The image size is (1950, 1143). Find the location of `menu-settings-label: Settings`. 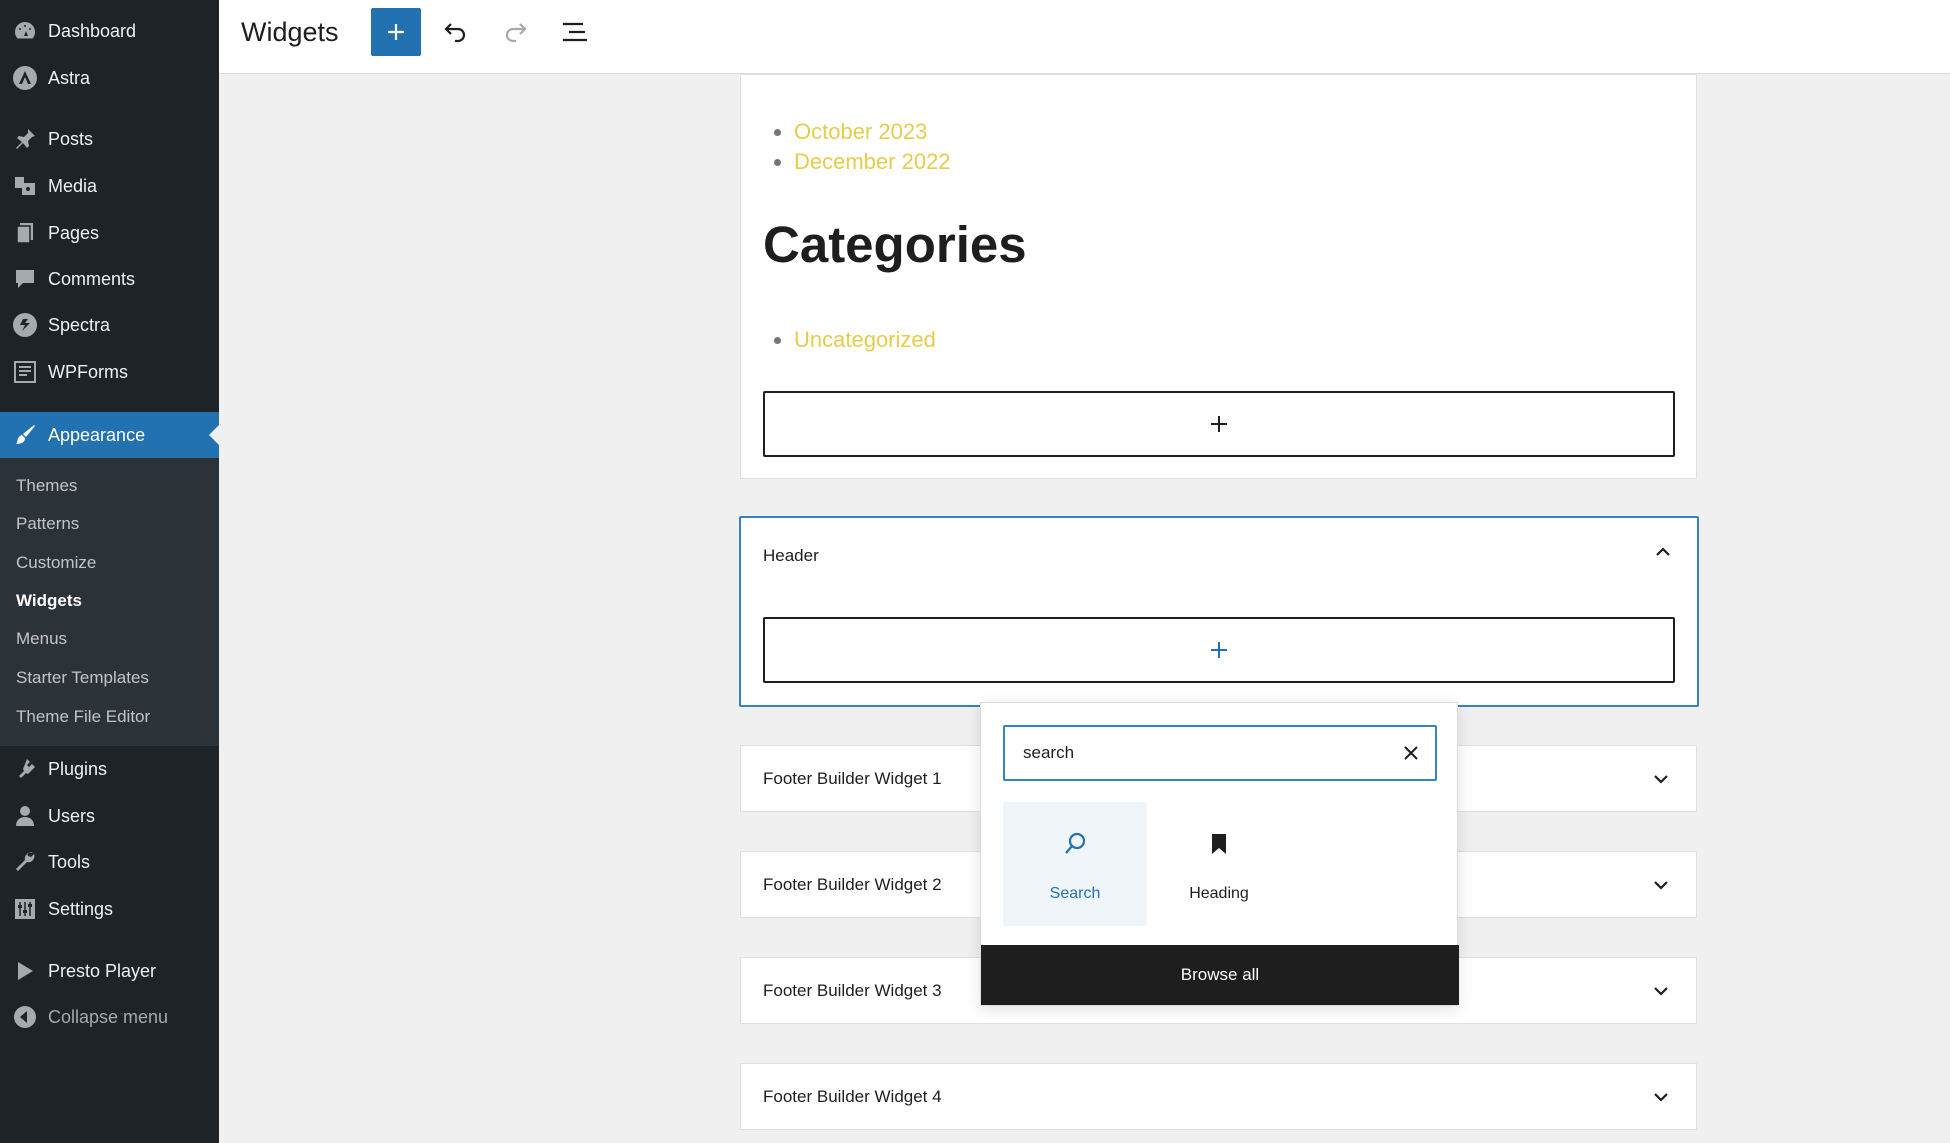

menu-settings-label: Settings is located at coordinates (81, 908).